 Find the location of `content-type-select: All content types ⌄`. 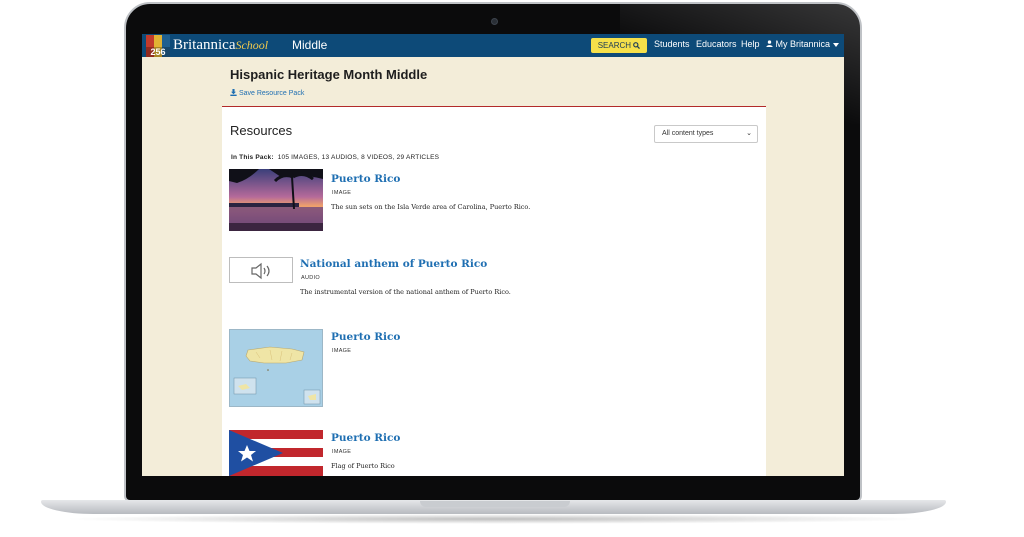

content-type-select: All content types ⌄ is located at coordinates (706, 134).